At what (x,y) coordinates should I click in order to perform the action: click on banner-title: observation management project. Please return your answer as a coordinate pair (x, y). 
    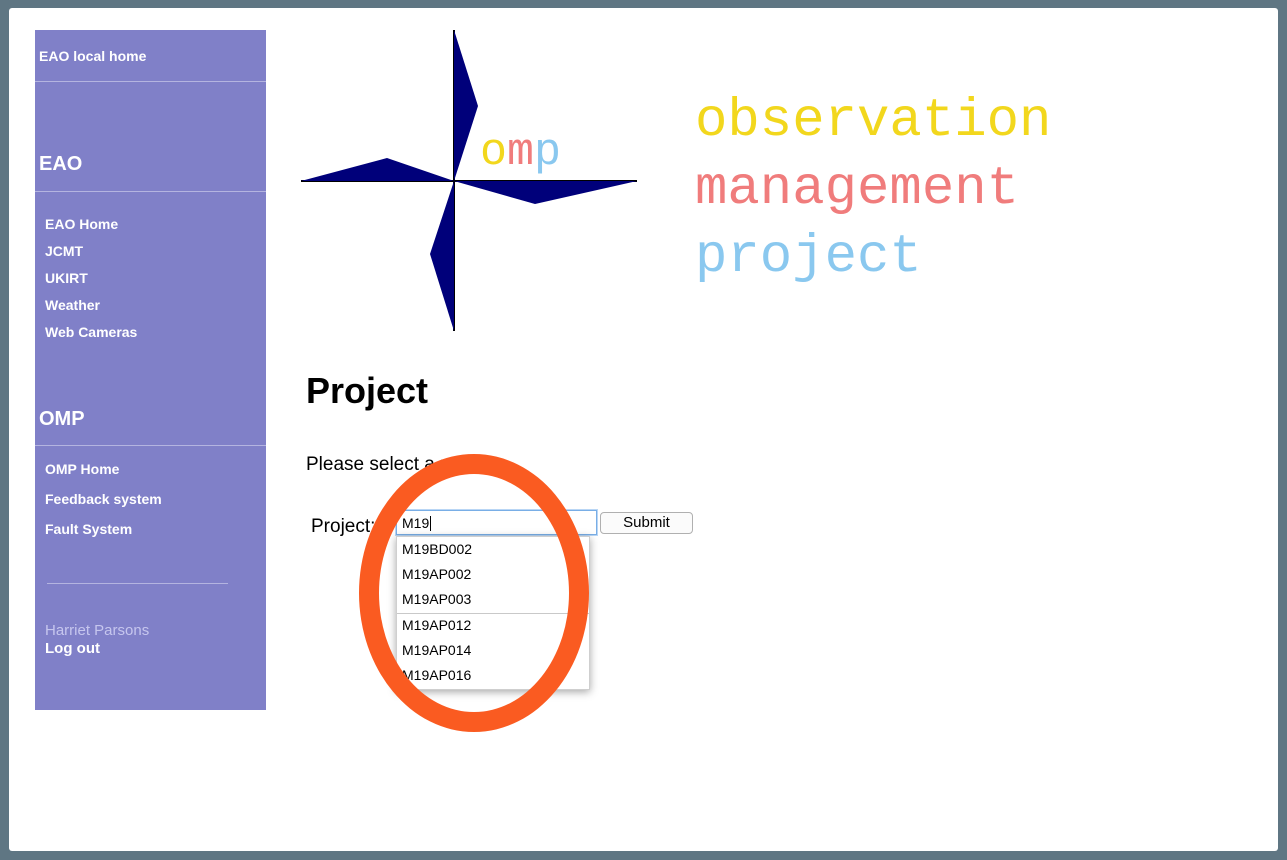
    Looking at the image, I should click on (873, 190).